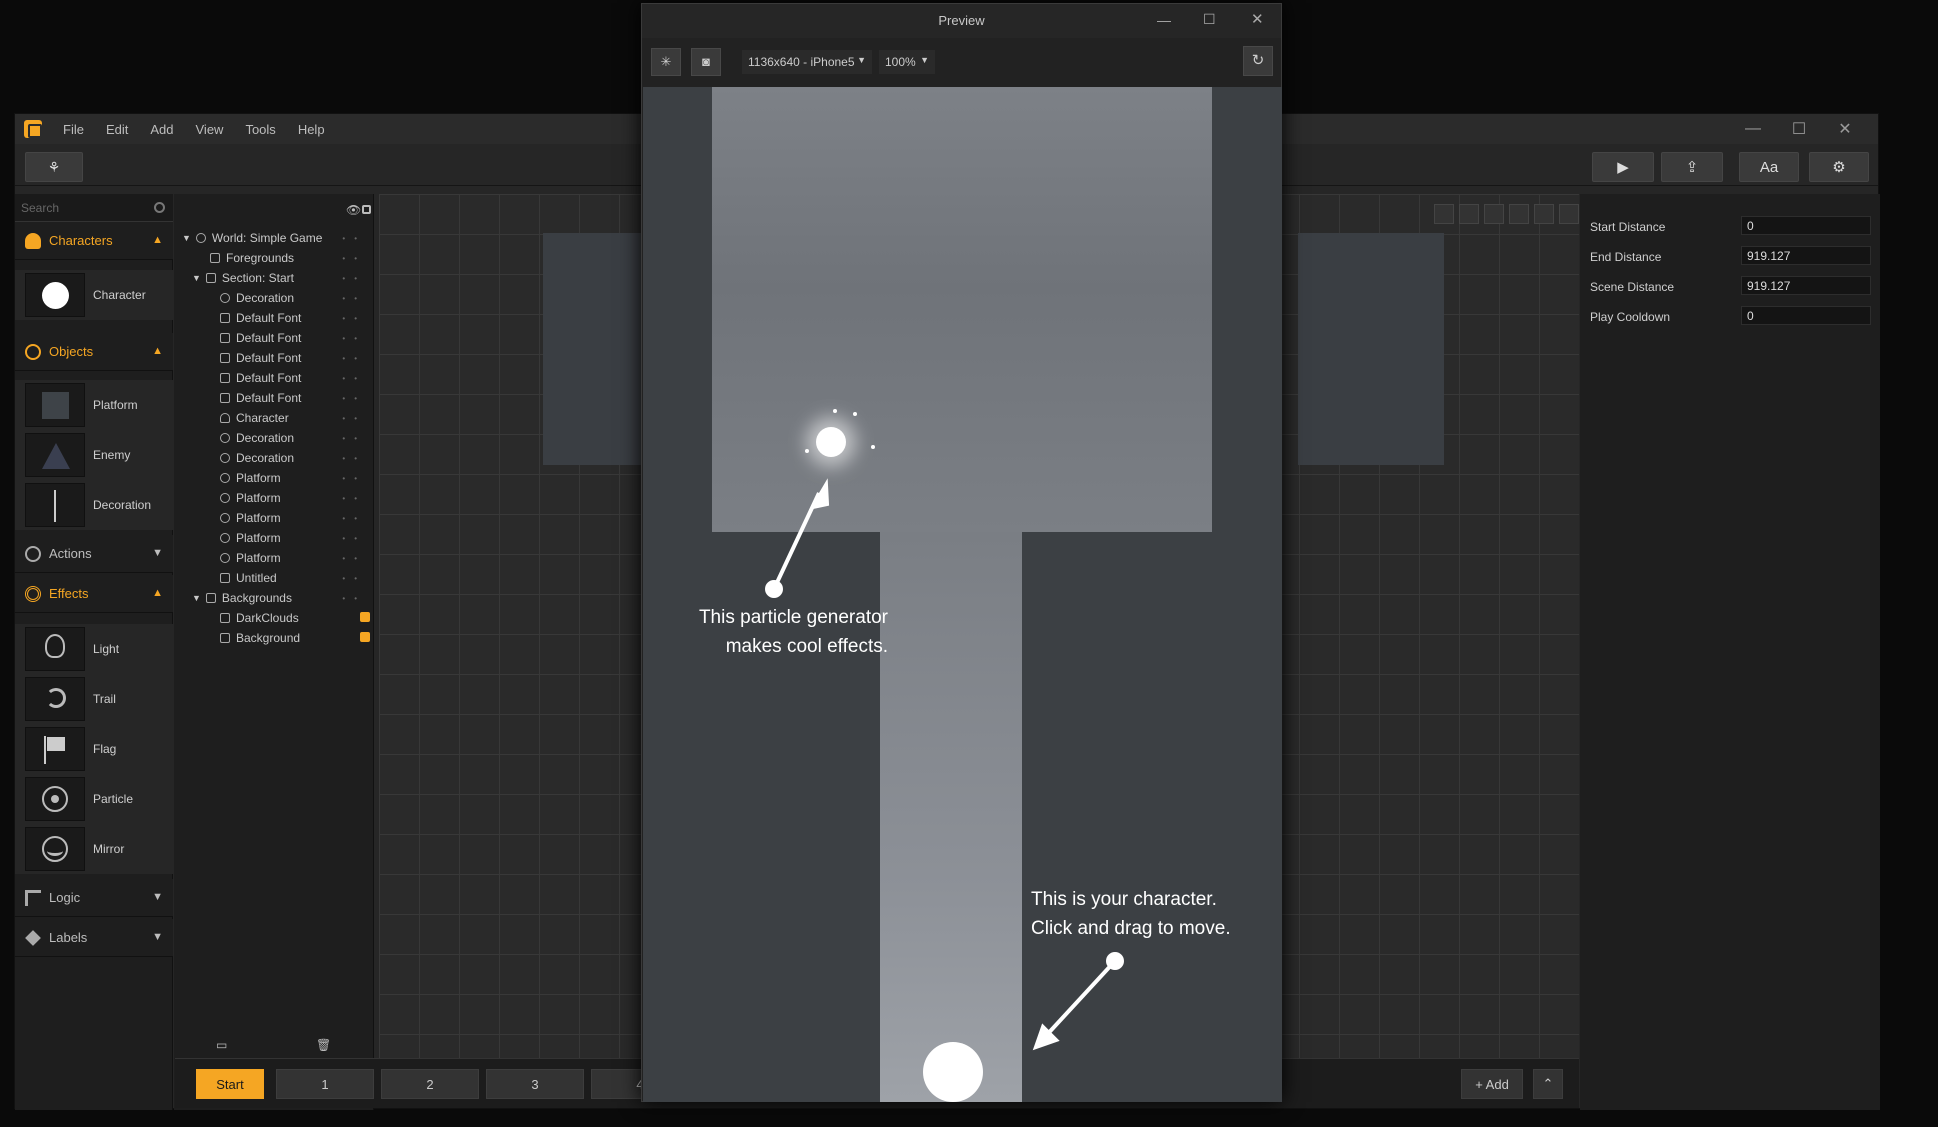  I want to click on eye-icon: 👁, so click(353, 210).